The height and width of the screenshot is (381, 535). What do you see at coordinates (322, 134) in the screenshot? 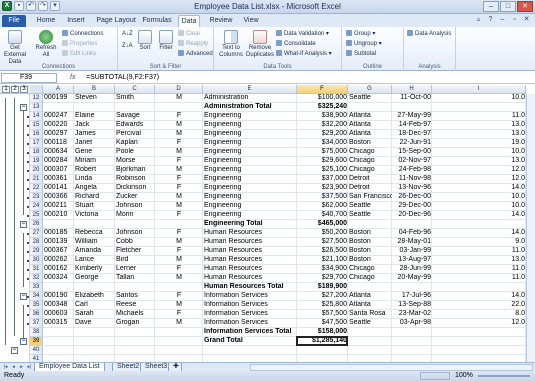
I see `cell-f16: $29,200` at bounding box center [322, 134].